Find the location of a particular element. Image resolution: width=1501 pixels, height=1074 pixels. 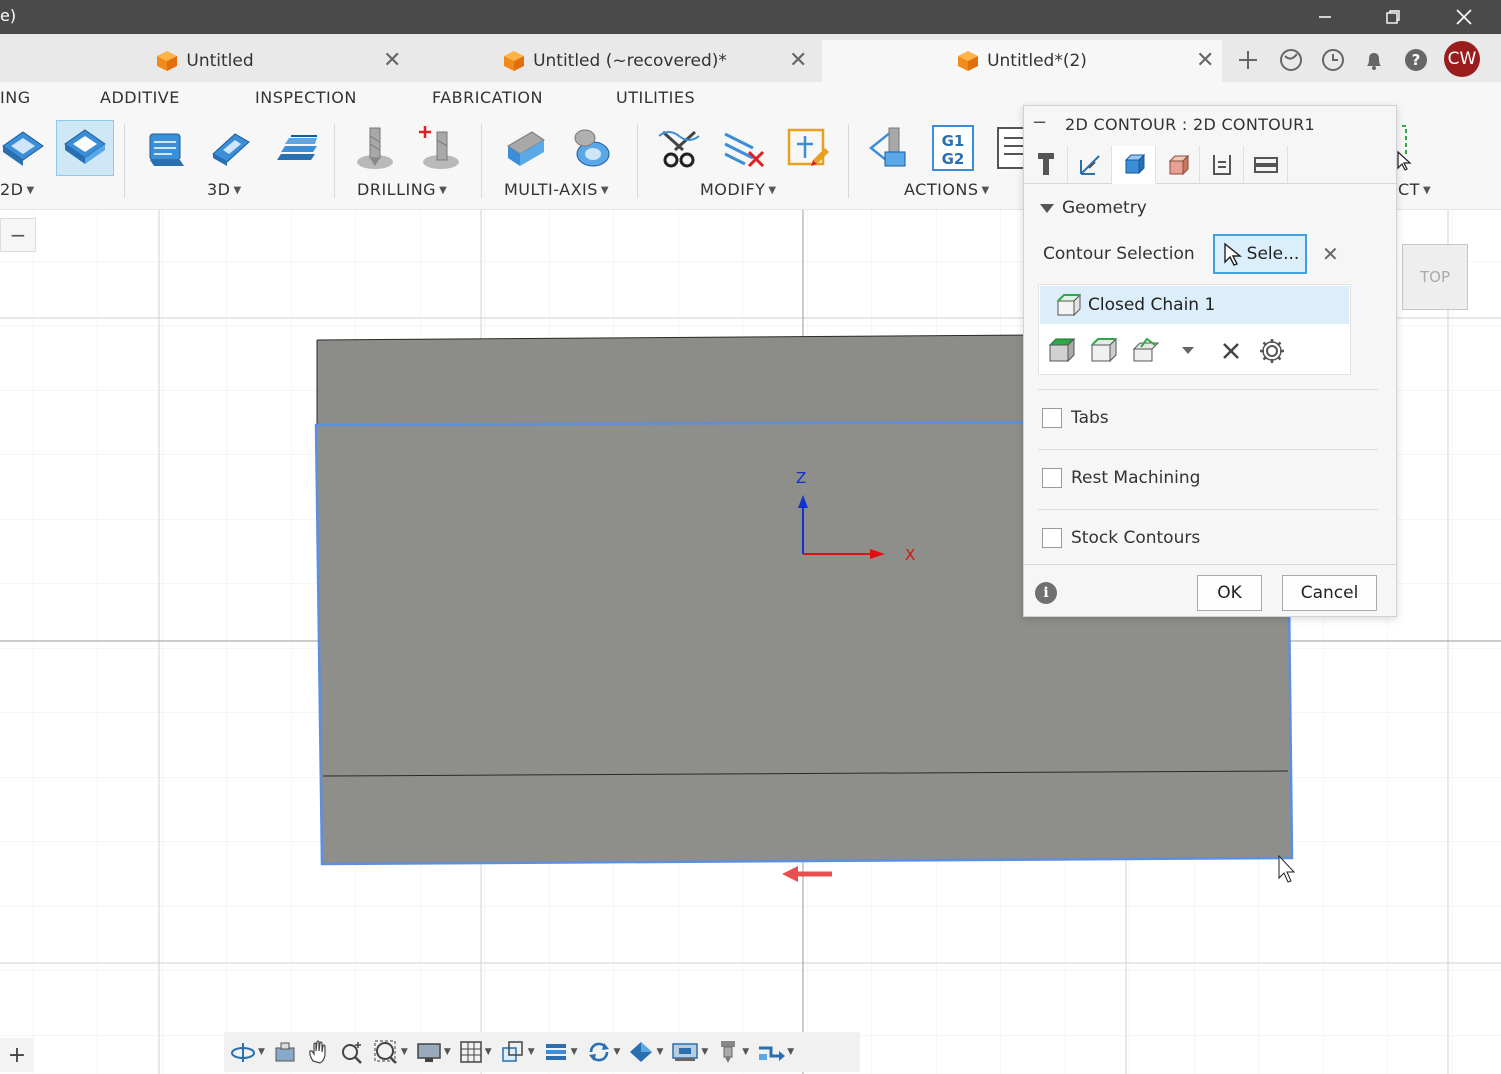

tabs-checkbox is located at coordinates (1052, 418).